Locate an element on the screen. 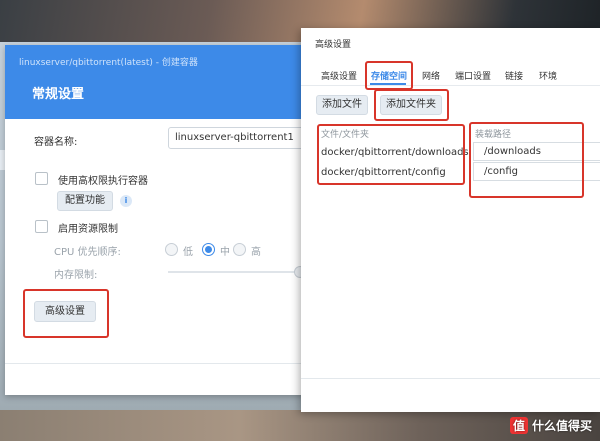 The image size is (600, 441). highlight-add-folder-button is located at coordinates (411, 105).